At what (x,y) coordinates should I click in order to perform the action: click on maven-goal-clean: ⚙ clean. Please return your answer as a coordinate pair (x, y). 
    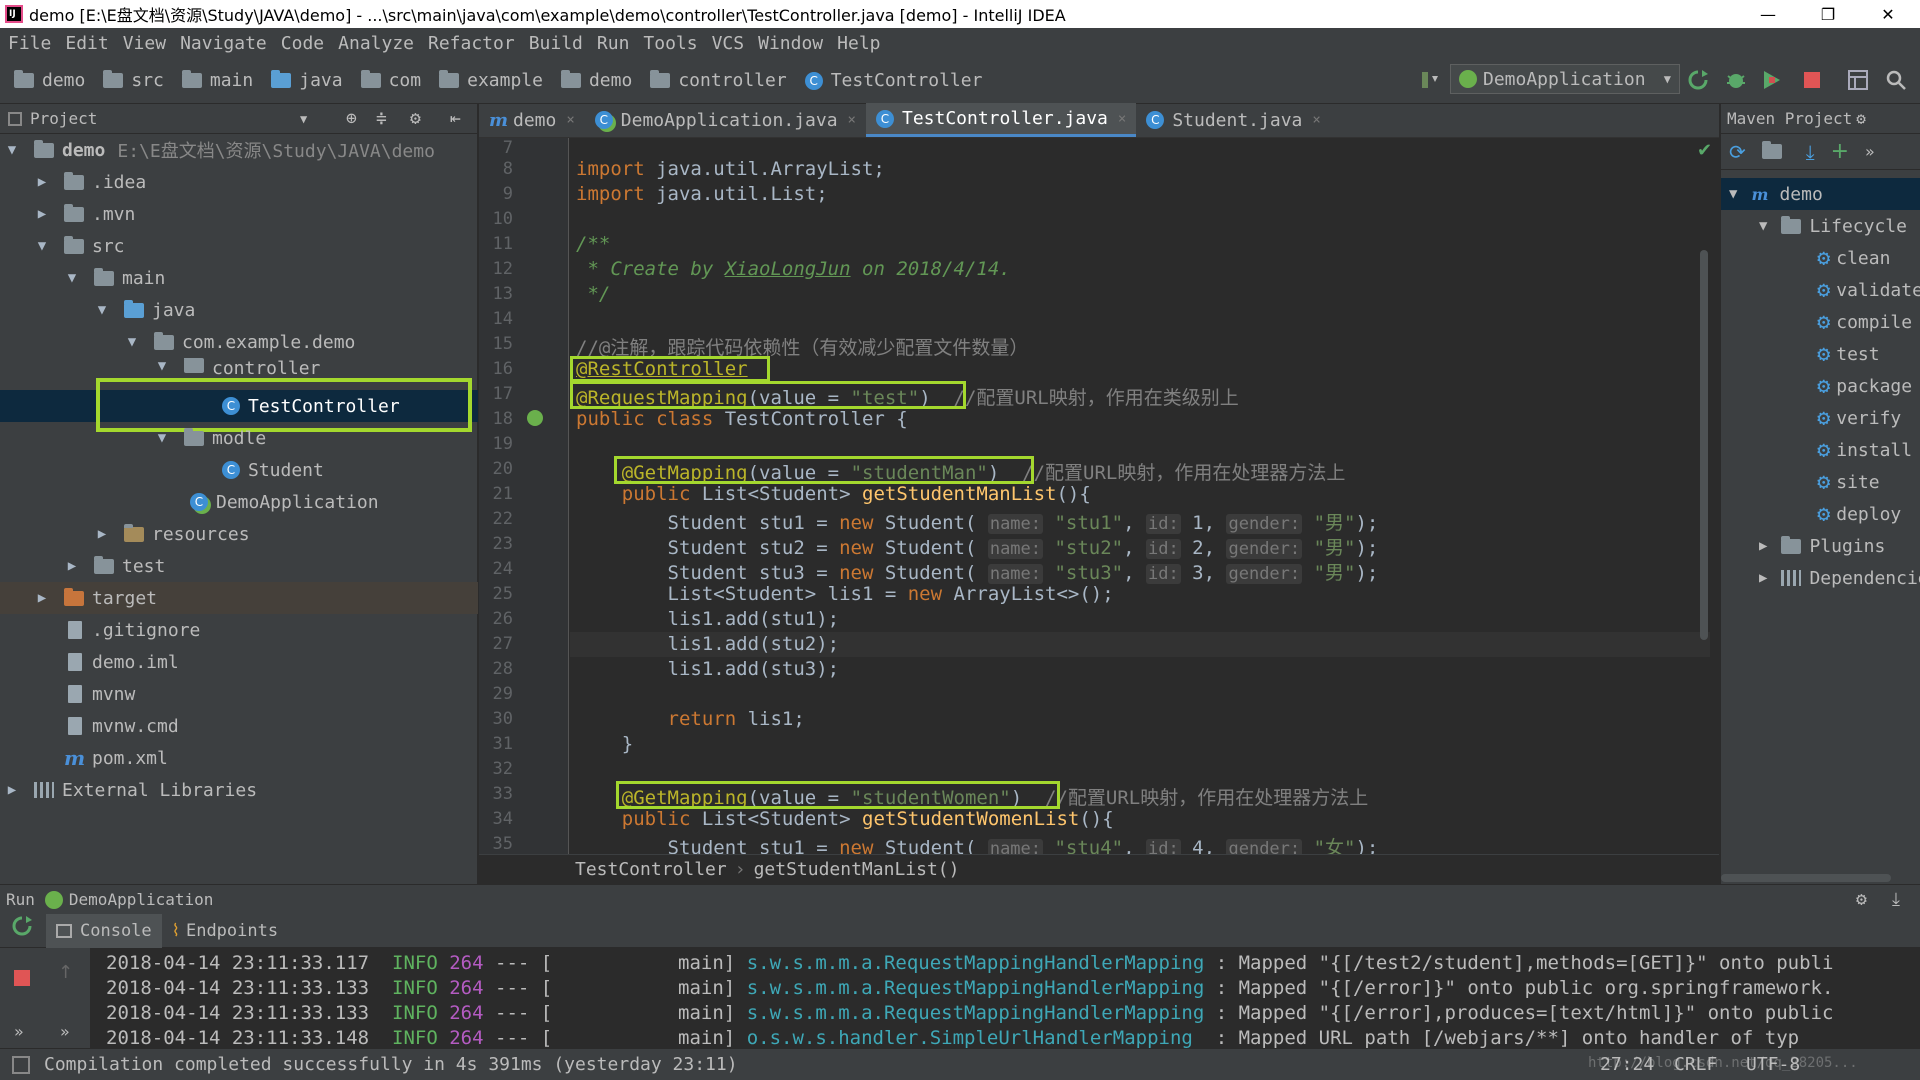
    Looking at the image, I should click on (1853, 258).